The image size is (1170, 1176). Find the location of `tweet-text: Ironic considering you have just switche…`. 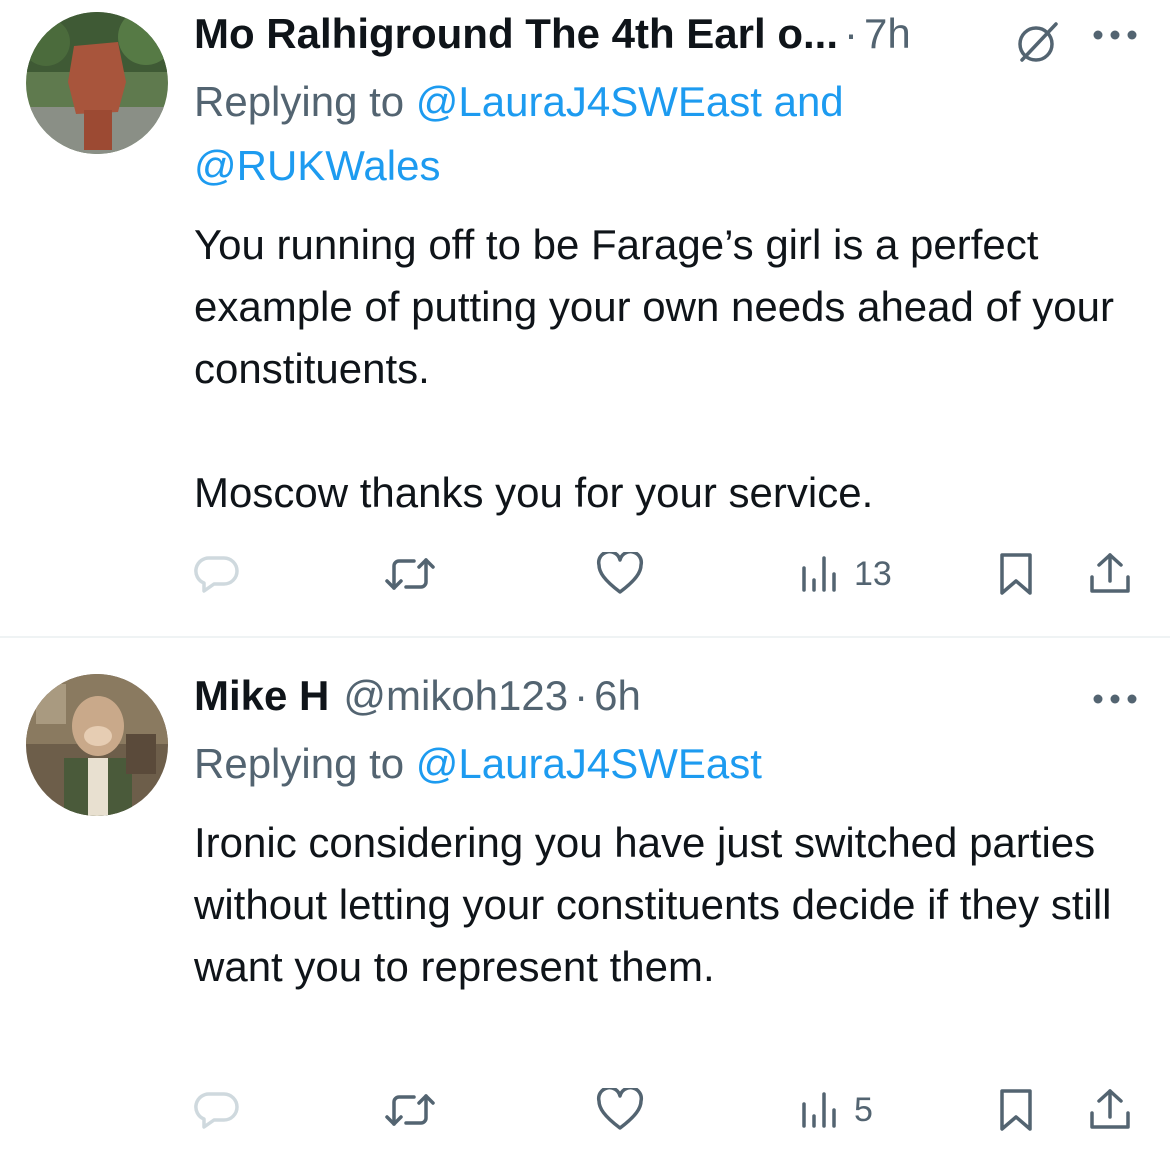

tweet-text: Ironic considering you have just switche… is located at coordinates (669, 905).